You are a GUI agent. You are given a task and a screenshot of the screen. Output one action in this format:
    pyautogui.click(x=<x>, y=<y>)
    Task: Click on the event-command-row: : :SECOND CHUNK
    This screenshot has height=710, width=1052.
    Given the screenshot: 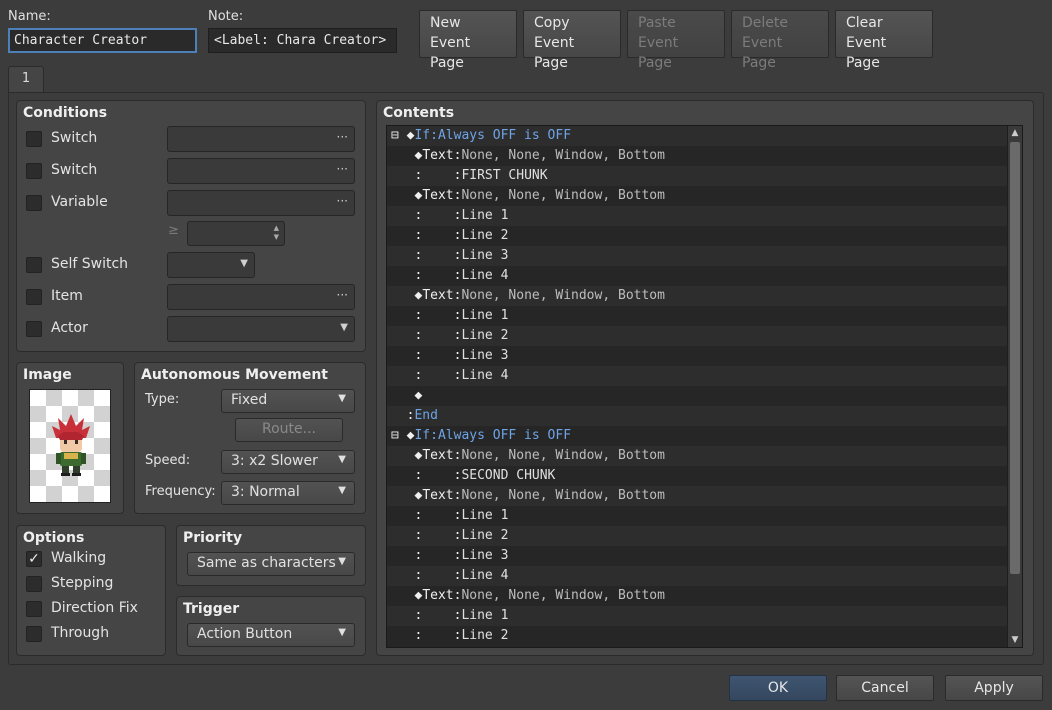 What is the action you would take?
    pyautogui.click(x=704, y=476)
    